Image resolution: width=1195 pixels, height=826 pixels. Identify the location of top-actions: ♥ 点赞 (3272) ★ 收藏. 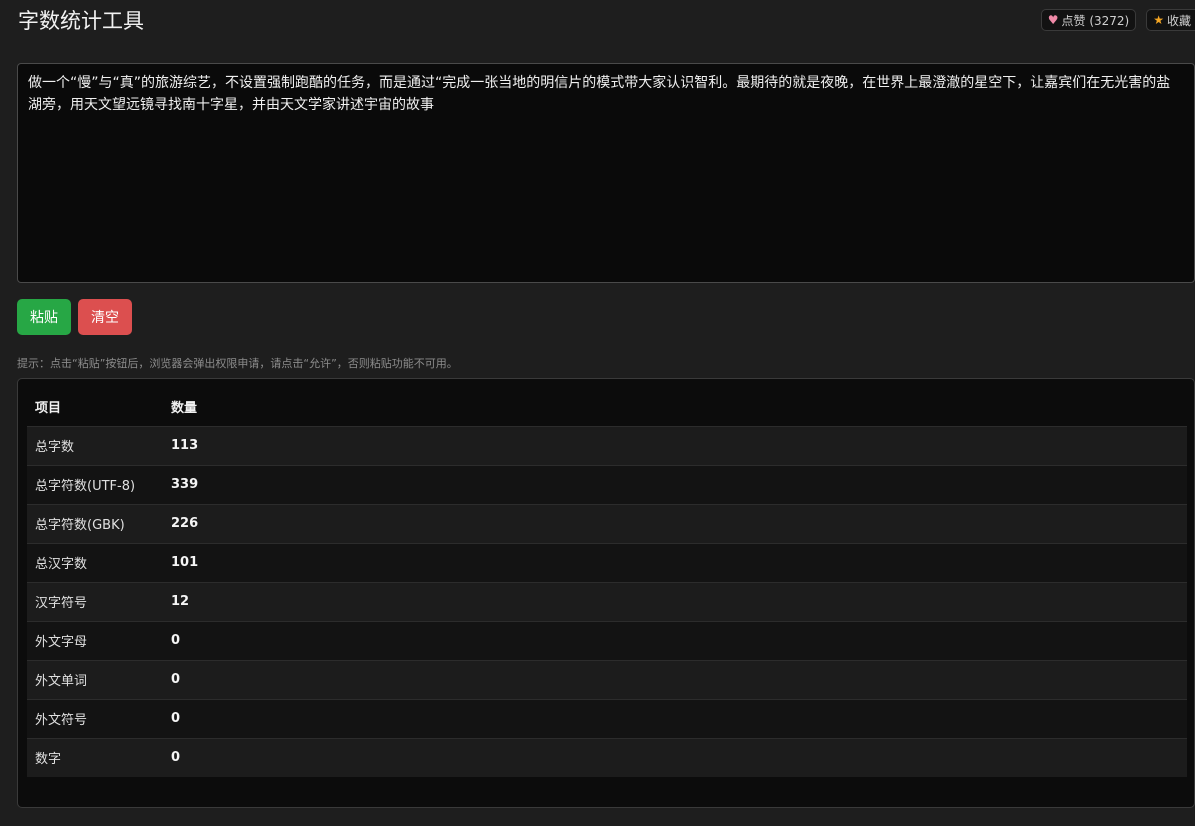
(1117, 20).